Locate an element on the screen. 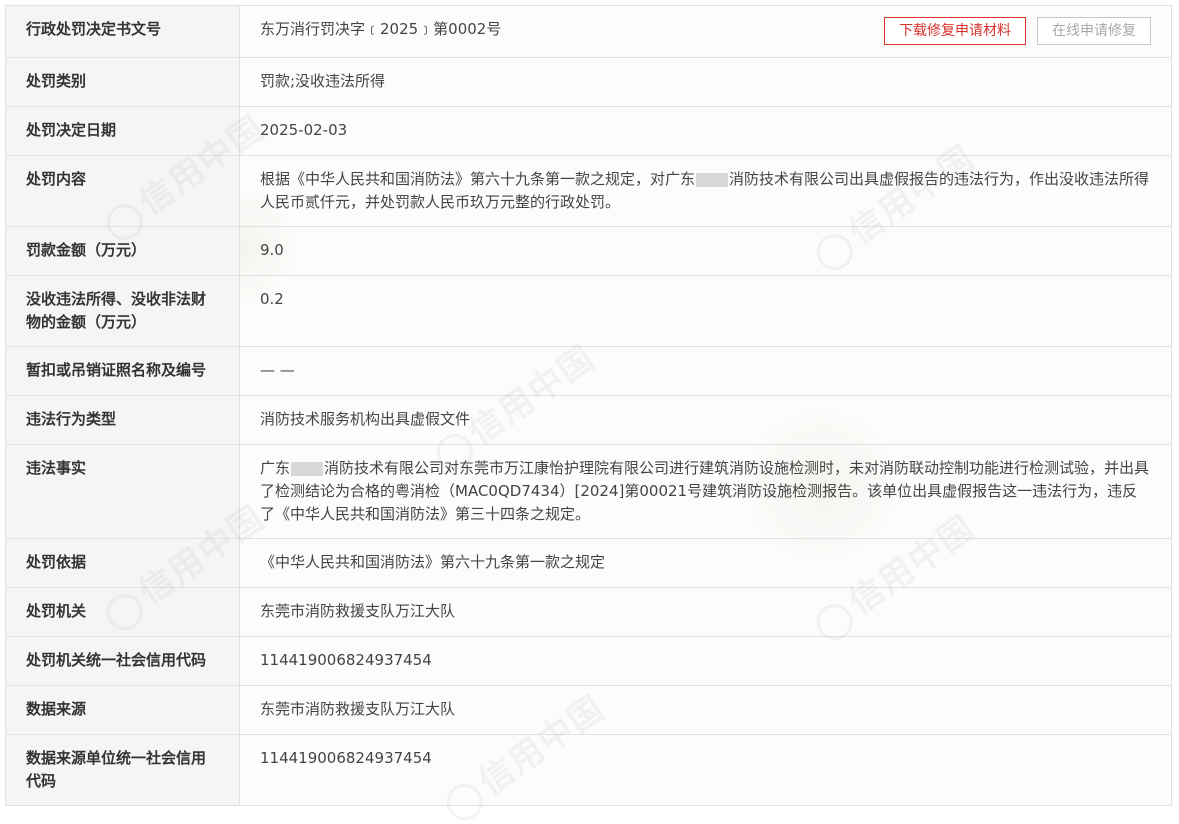 This screenshot has height=824, width=1179. license-value: — — is located at coordinates (705, 371).